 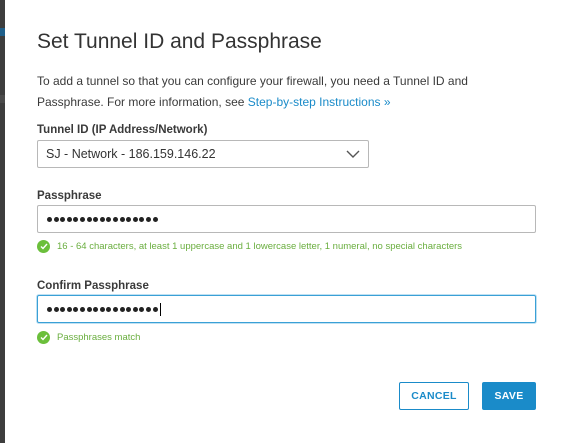 What do you see at coordinates (142, 102) in the screenshot?
I see `description-line-2: Passphrase. For more information, see` at bounding box center [142, 102].